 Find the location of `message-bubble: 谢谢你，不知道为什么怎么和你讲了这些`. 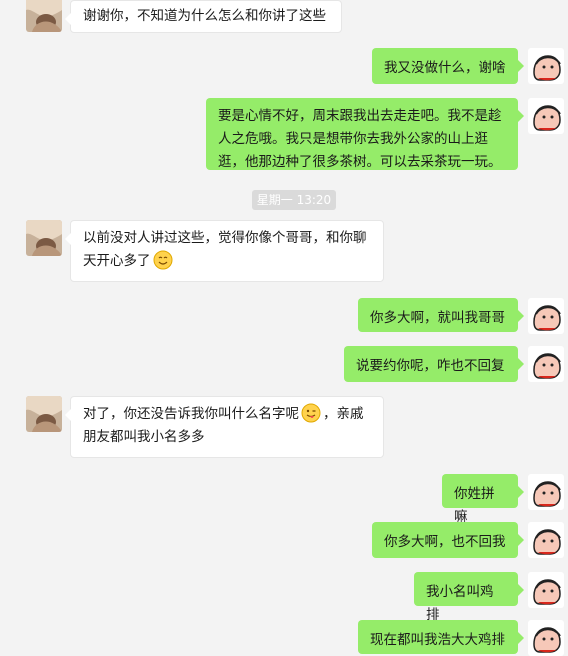

message-bubble: 谢谢你，不知道为什么怎么和你讲了这些 is located at coordinates (203, 16).